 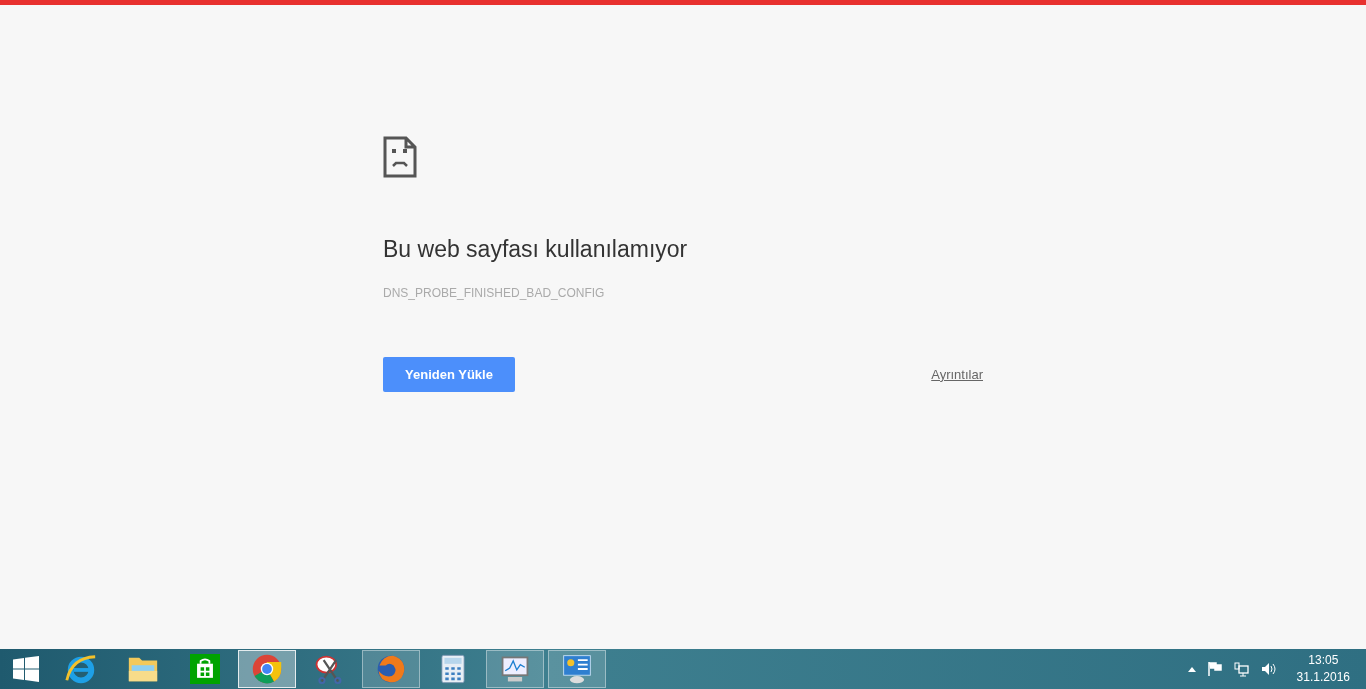 What do you see at coordinates (1191, 669) in the screenshot?
I see `caret-up-icon` at bounding box center [1191, 669].